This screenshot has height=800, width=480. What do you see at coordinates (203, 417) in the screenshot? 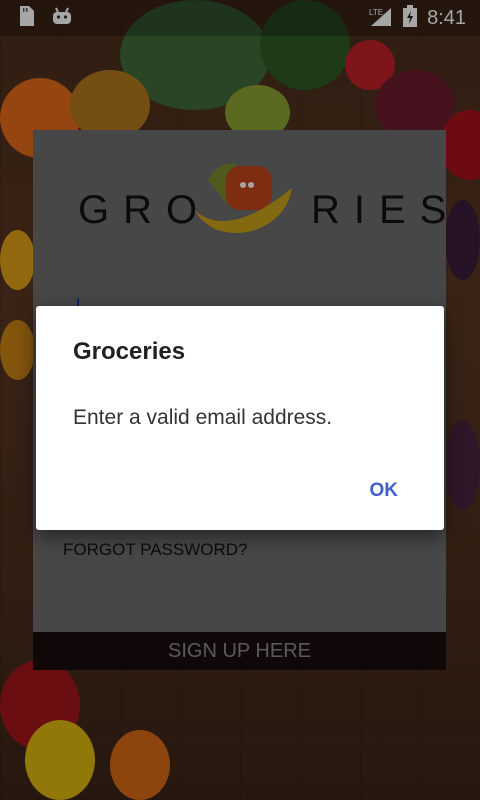
I see `dialog-message: Enter a valid email address.` at bounding box center [203, 417].